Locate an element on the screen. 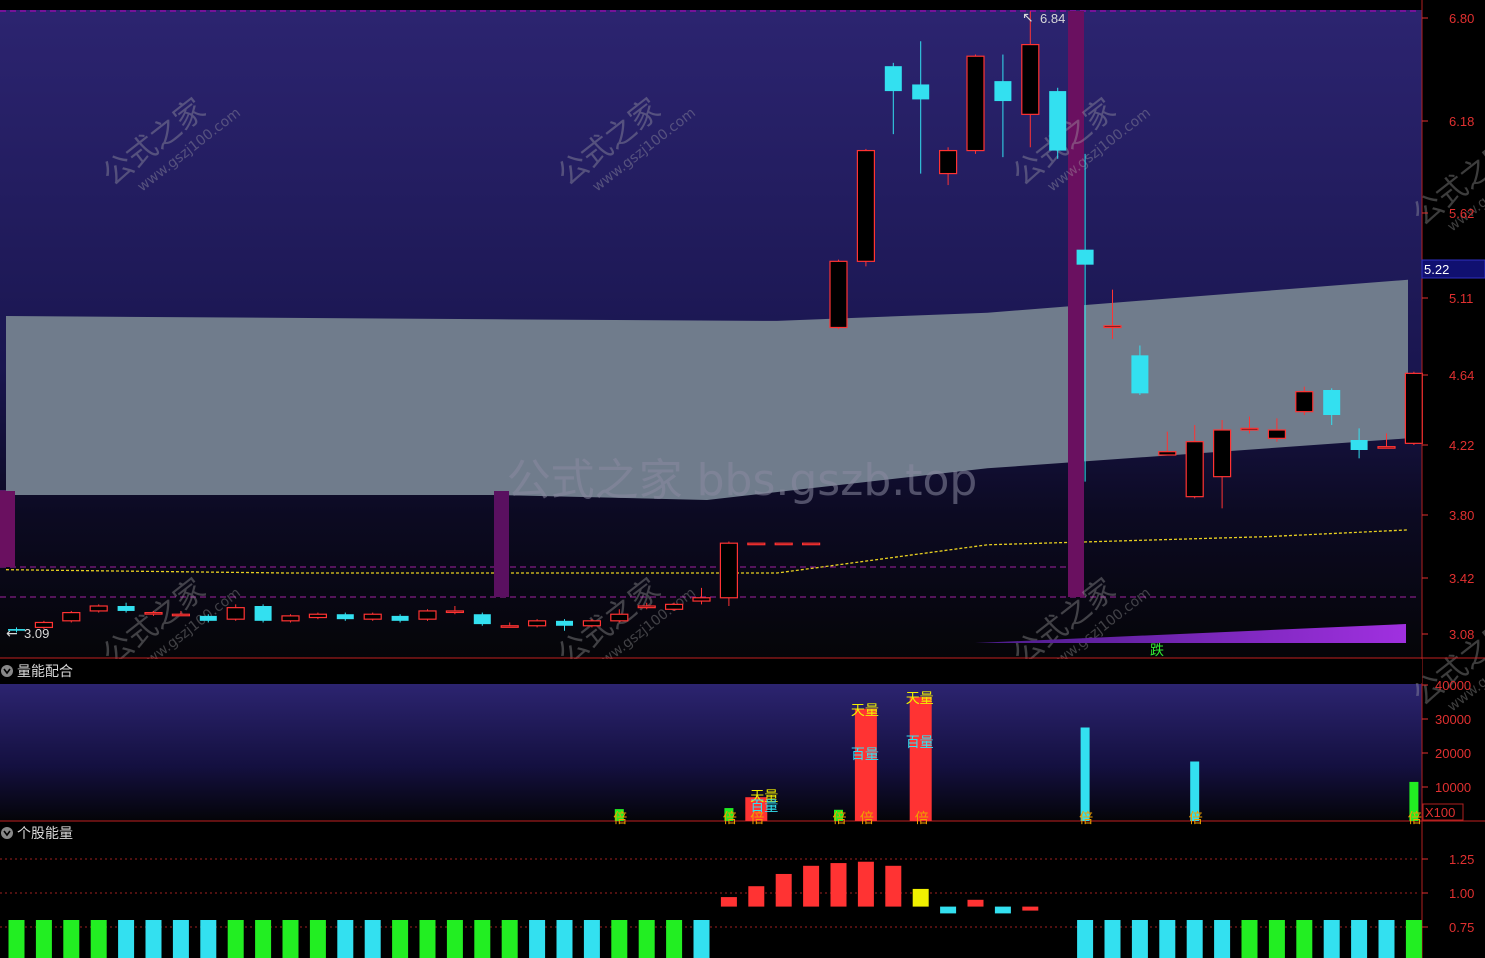 The image size is (1485, 958). energy-tick-label: 0.75 is located at coordinates (1461, 927).